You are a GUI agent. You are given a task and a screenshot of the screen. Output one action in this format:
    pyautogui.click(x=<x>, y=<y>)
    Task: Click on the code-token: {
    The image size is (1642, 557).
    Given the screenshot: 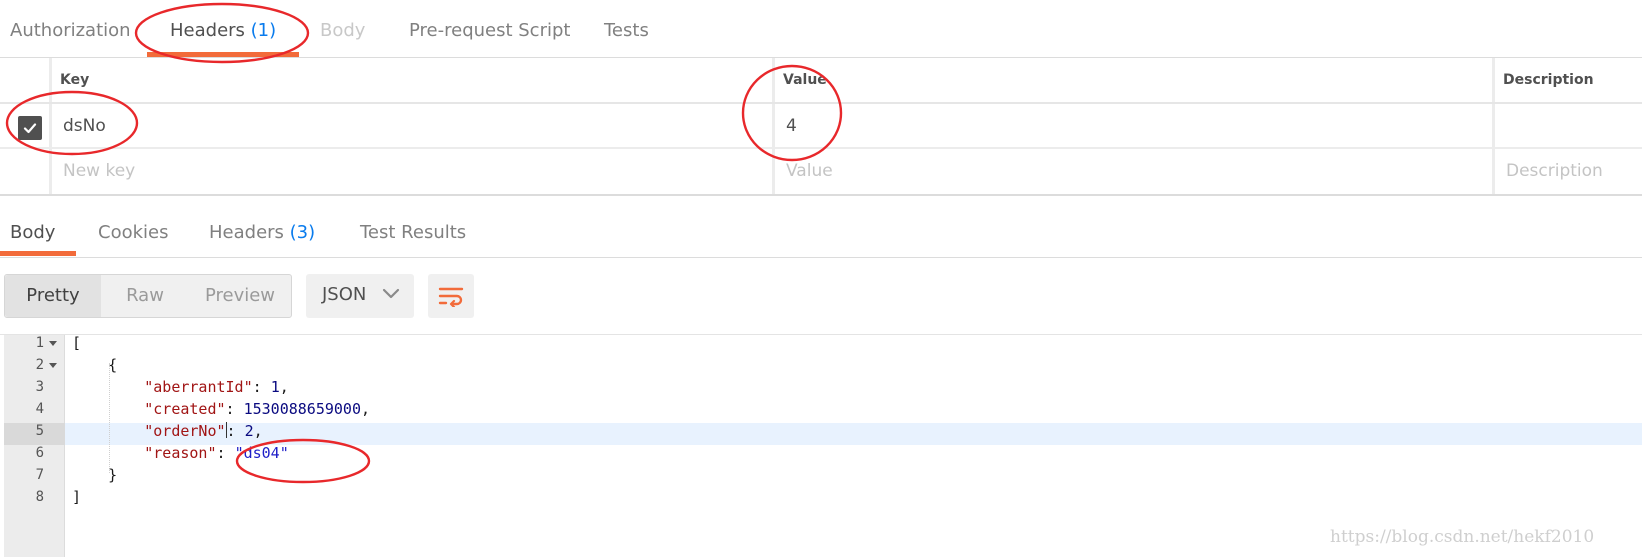 What is the action you would take?
    pyautogui.click(x=113, y=365)
    